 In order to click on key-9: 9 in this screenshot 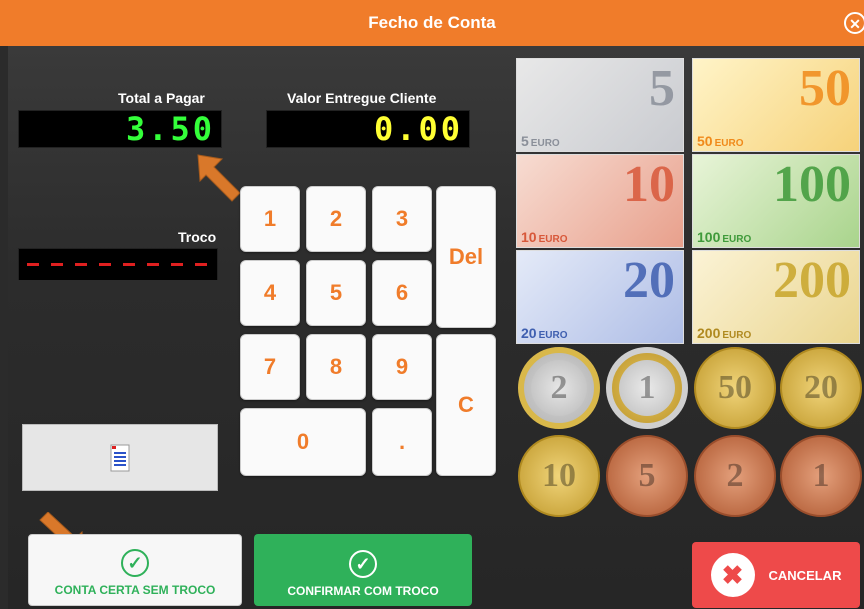, I will do `click(402, 367)`.